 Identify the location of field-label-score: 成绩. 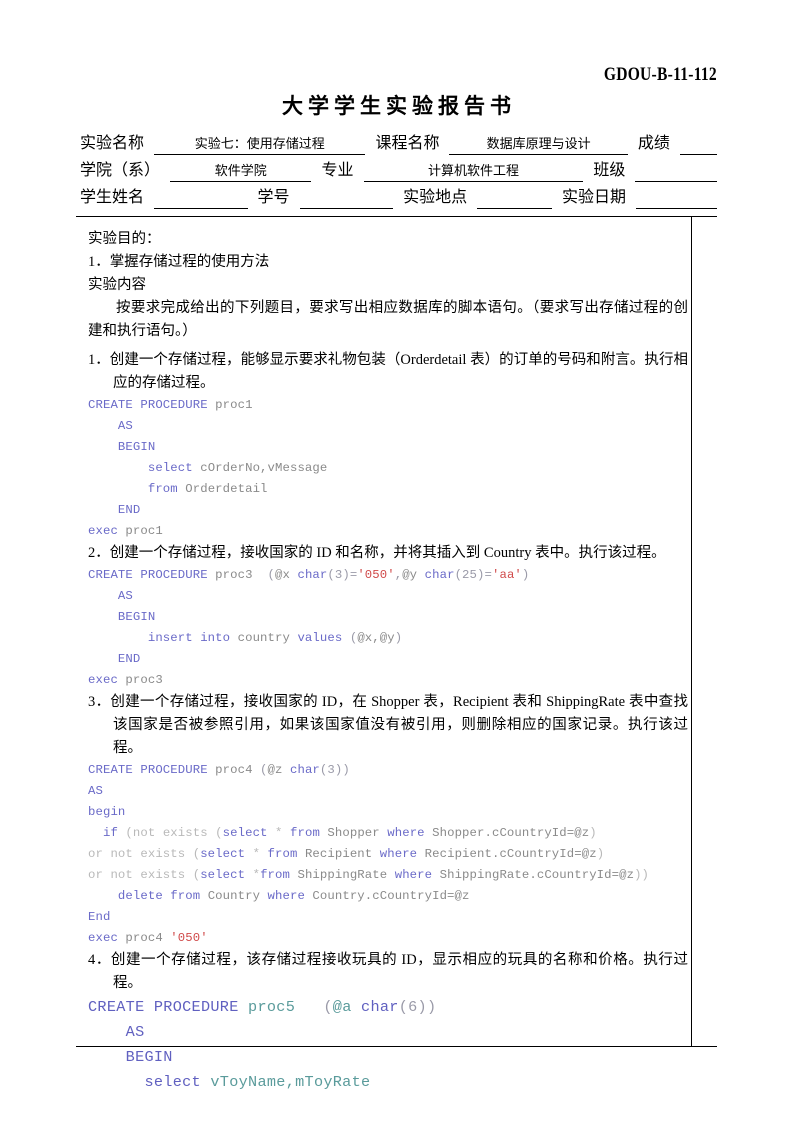
(653, 143).